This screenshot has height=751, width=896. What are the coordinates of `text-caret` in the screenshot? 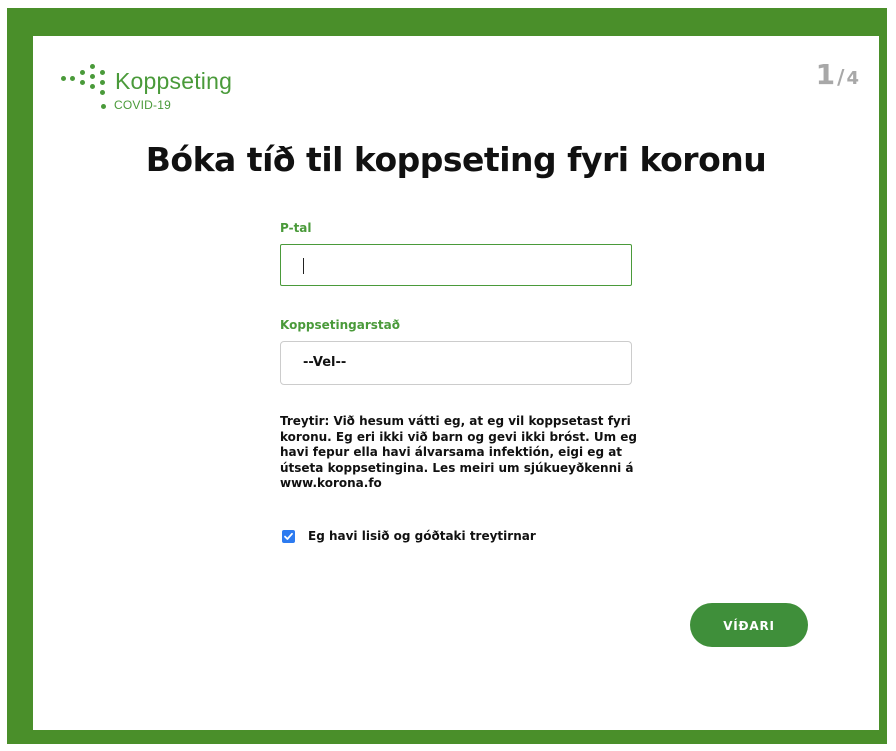 It's located at (303, 266).